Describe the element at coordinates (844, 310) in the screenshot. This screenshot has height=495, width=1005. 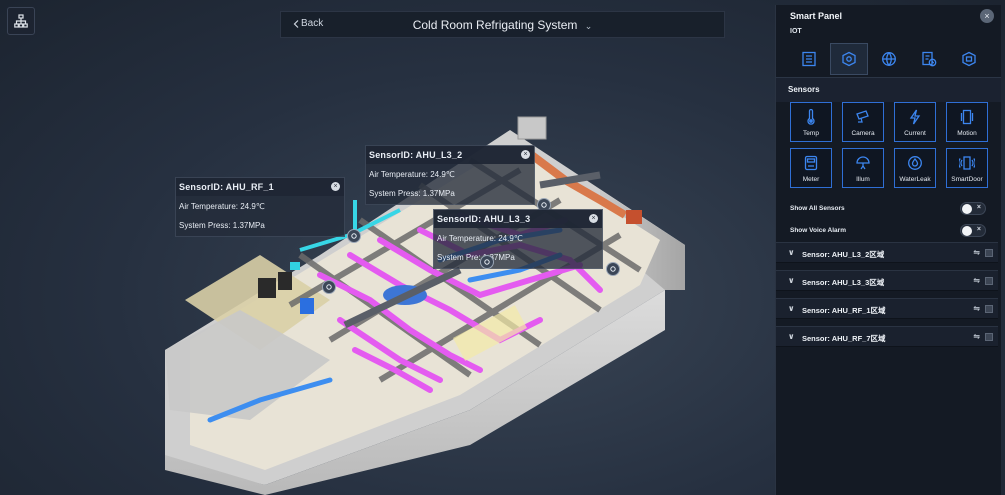
I see `sensor-list-item-name: Sensor: AHU_RF_1区域` at that location.